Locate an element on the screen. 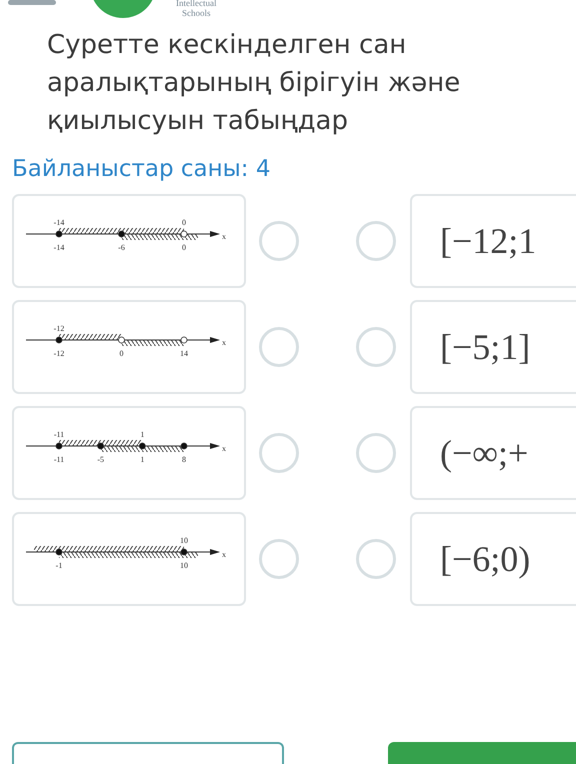  number-line-card: -12 -12 0 14 x is located at coordinates (129, 347).